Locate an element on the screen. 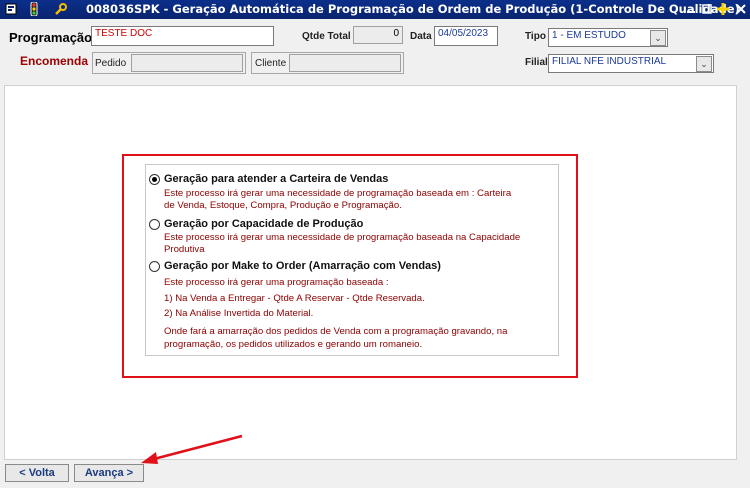 Image resolution: width=750 pixels, height=488 pixels. wrench-icon is located at coordinates (60, 9).